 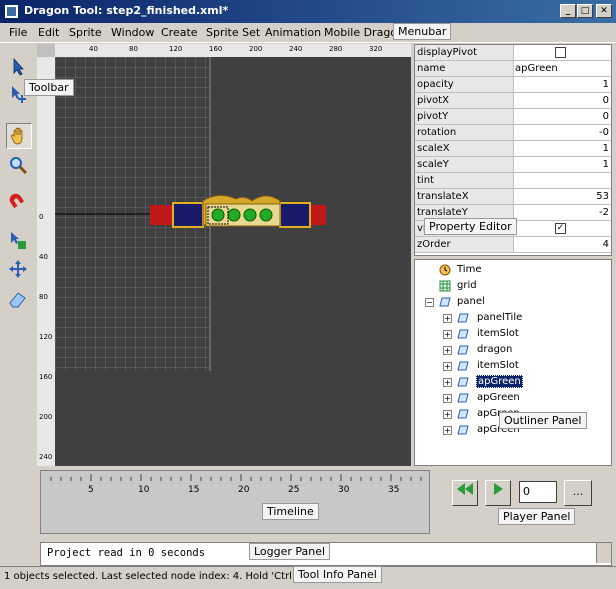 What do you see at coordinates (19, 166) in the screenshot?
I see `zoom-icon` at bounding box center [19, 166].